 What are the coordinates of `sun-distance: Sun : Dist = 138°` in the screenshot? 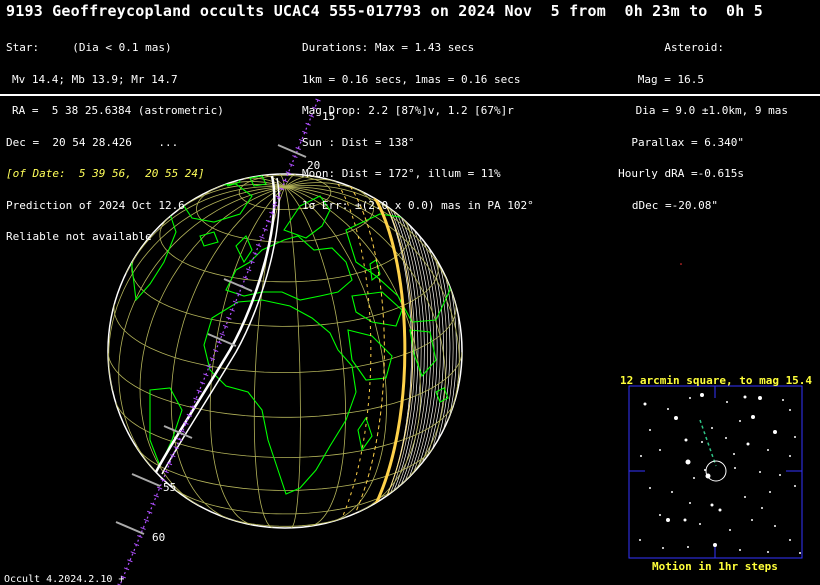 It's located at (358, 142).